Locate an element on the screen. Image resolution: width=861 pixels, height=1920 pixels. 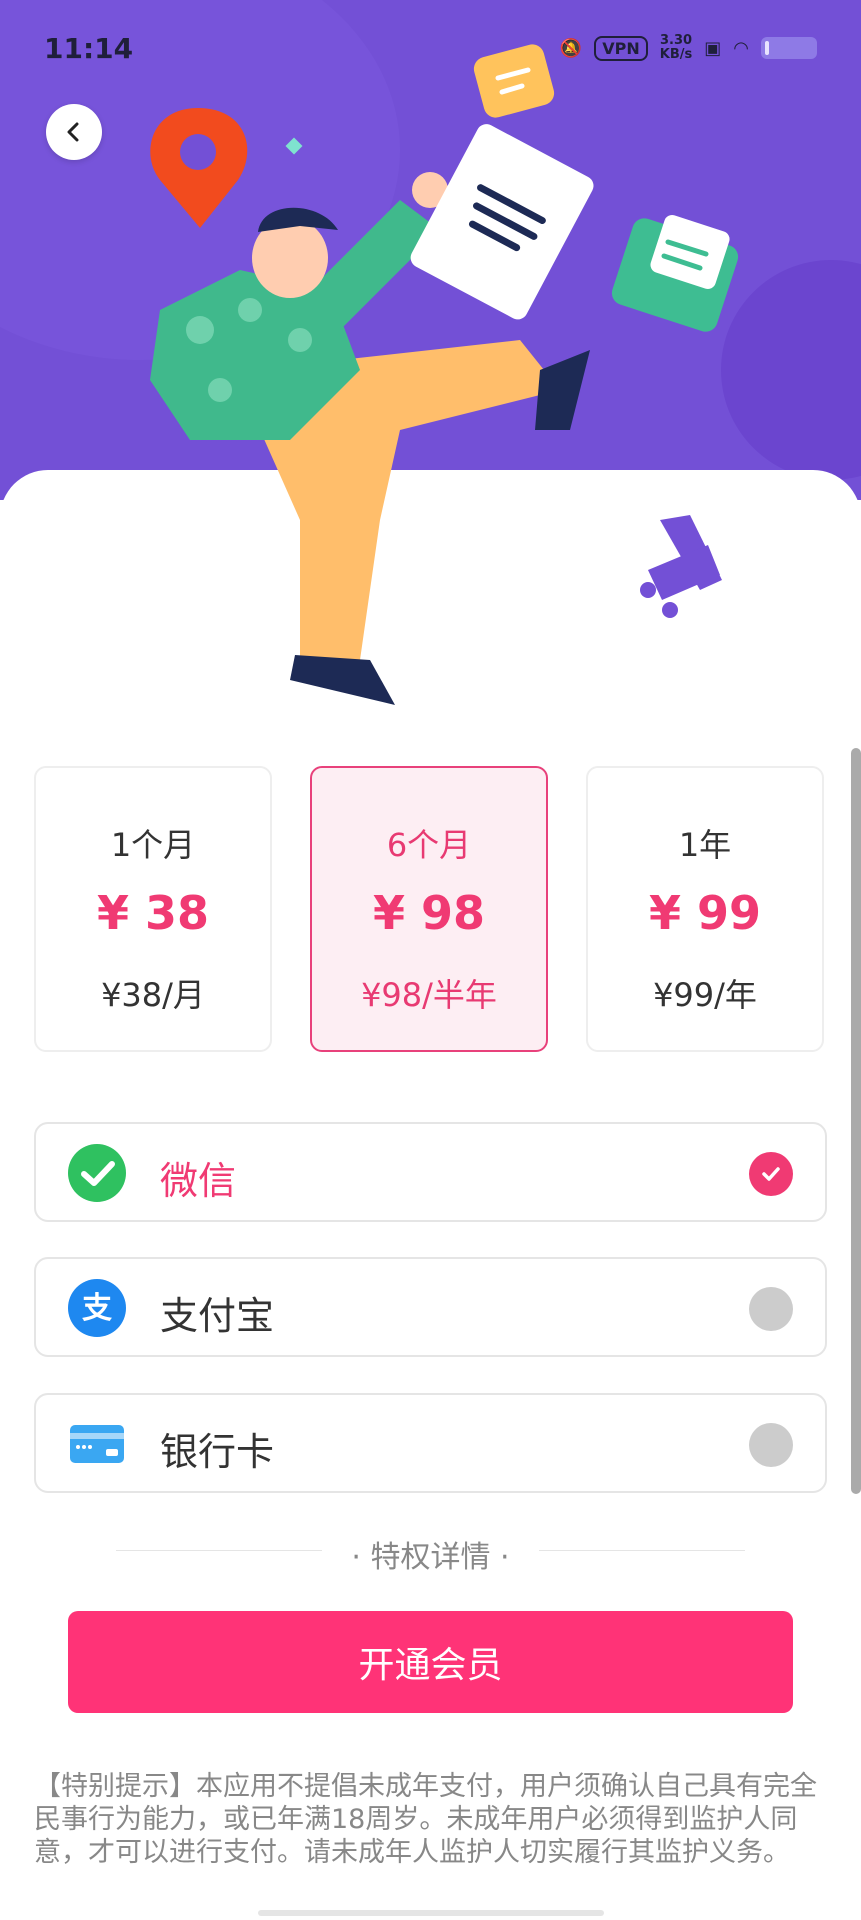
perks-details-link: · 特权详情 · is located at coordinates (430, 1552).